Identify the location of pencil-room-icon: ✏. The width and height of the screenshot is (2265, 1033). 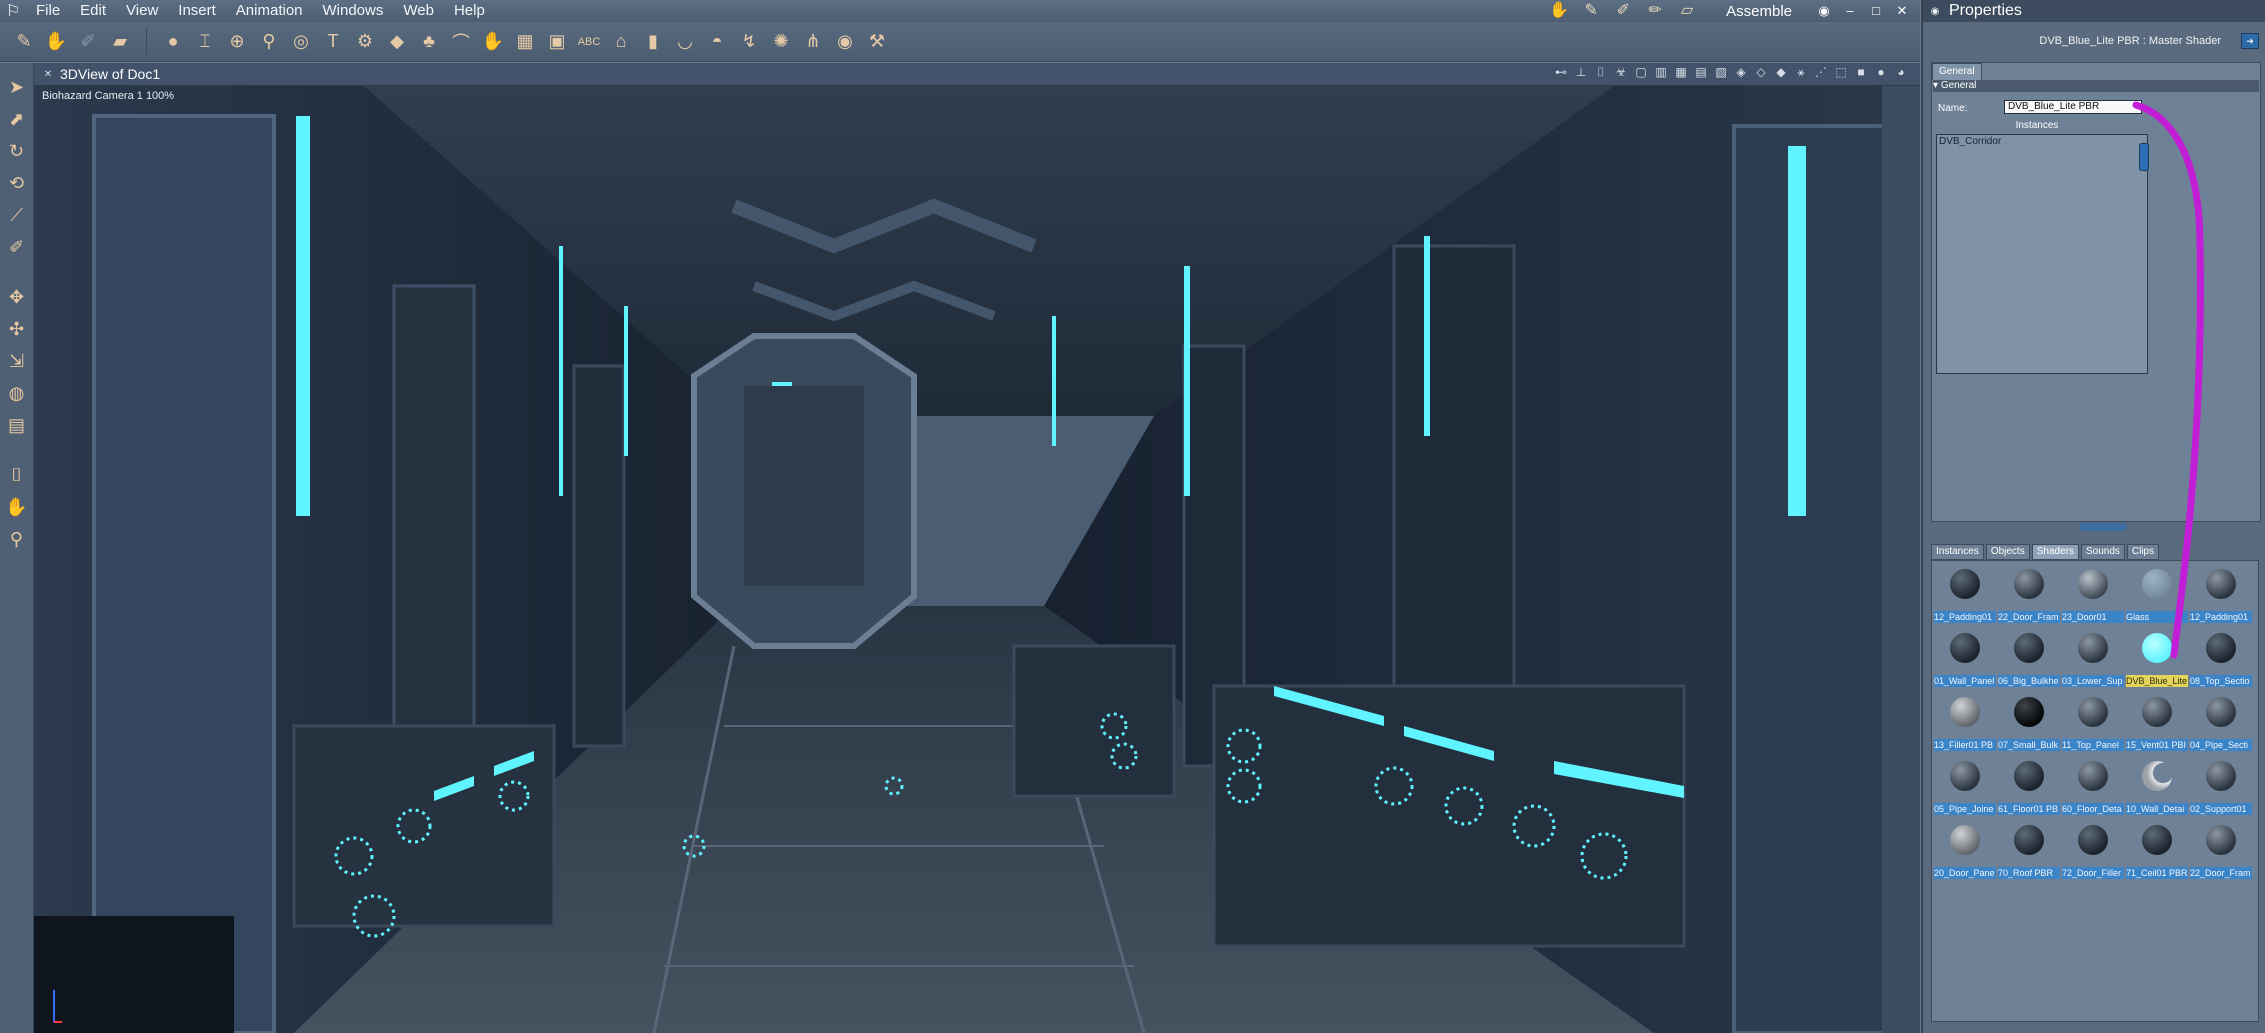
(1655, 11).